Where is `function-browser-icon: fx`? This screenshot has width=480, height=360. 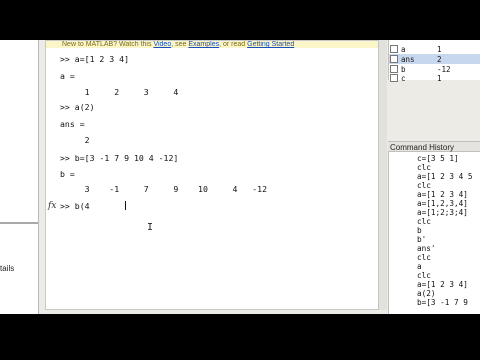 function-browser-icon: fx is located at coordinates (52, 206).